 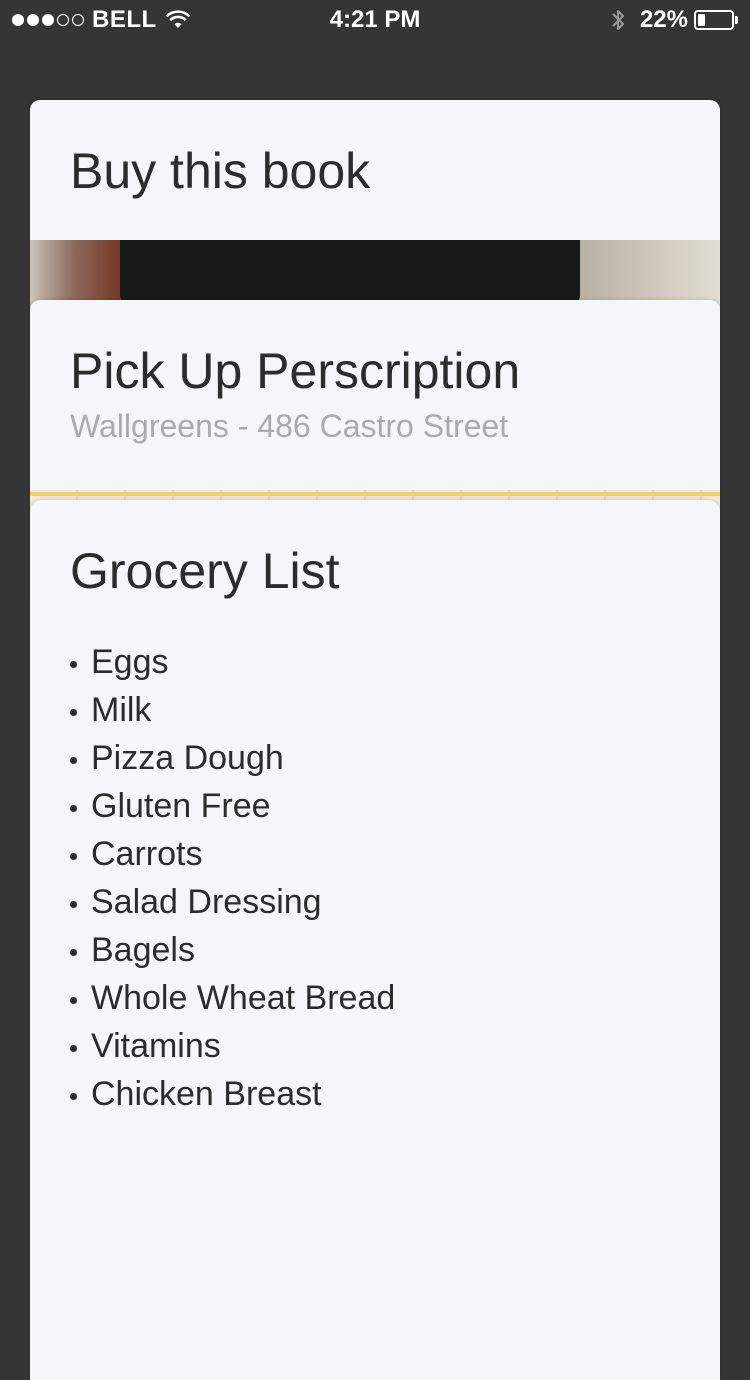 I want to click on grocery-list-item: Milk, so click(x=232, y=710).